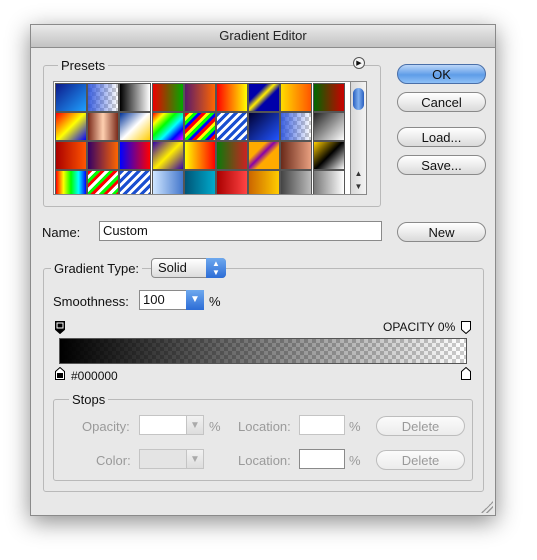 The height and width of the screenshot is (560, 537). I want to click on name-label: Name:, so click(61, 232).